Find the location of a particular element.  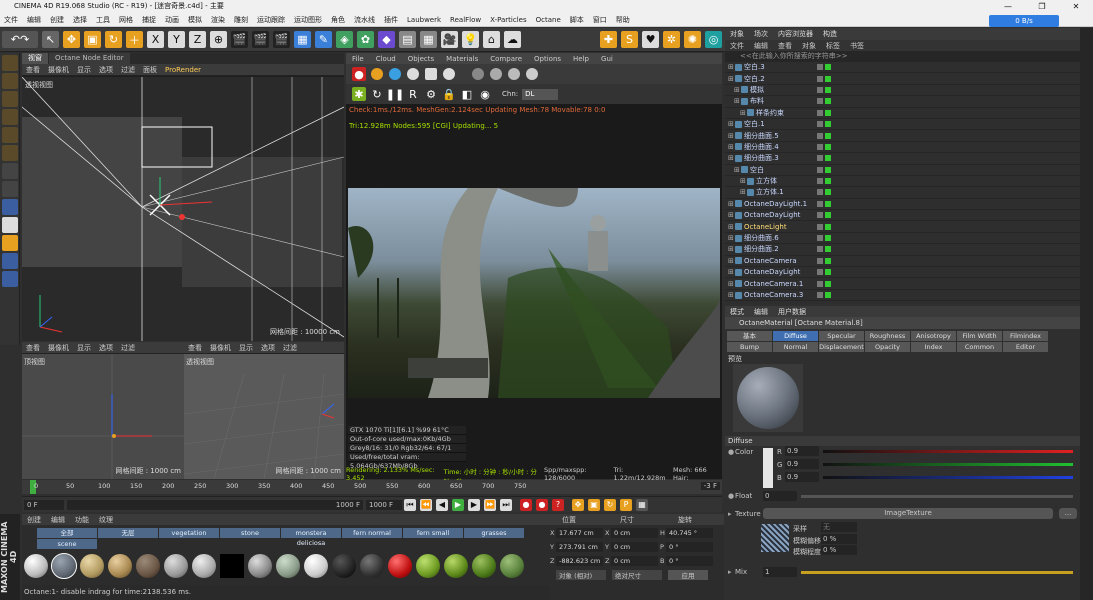

layer-button: stone is located at coordinates (250, 533).